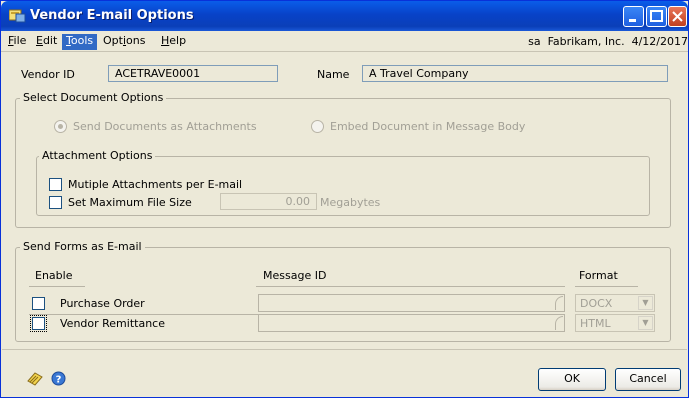 This screenshot has width=689, height=398. What do you see at coordinates (155, 184) in the screenshot?
I see `multiple-attachments-label: Mutiple Attachments per E-mail` at bounding box center [155, 184].